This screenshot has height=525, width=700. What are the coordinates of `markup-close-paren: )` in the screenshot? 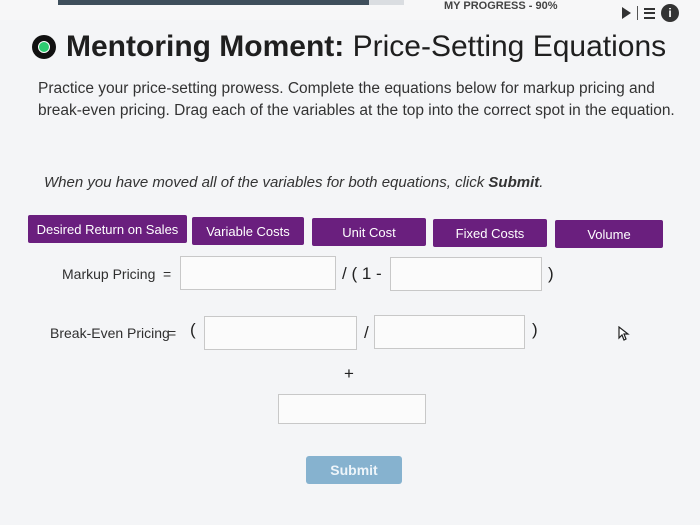 It's located at (551, 273).